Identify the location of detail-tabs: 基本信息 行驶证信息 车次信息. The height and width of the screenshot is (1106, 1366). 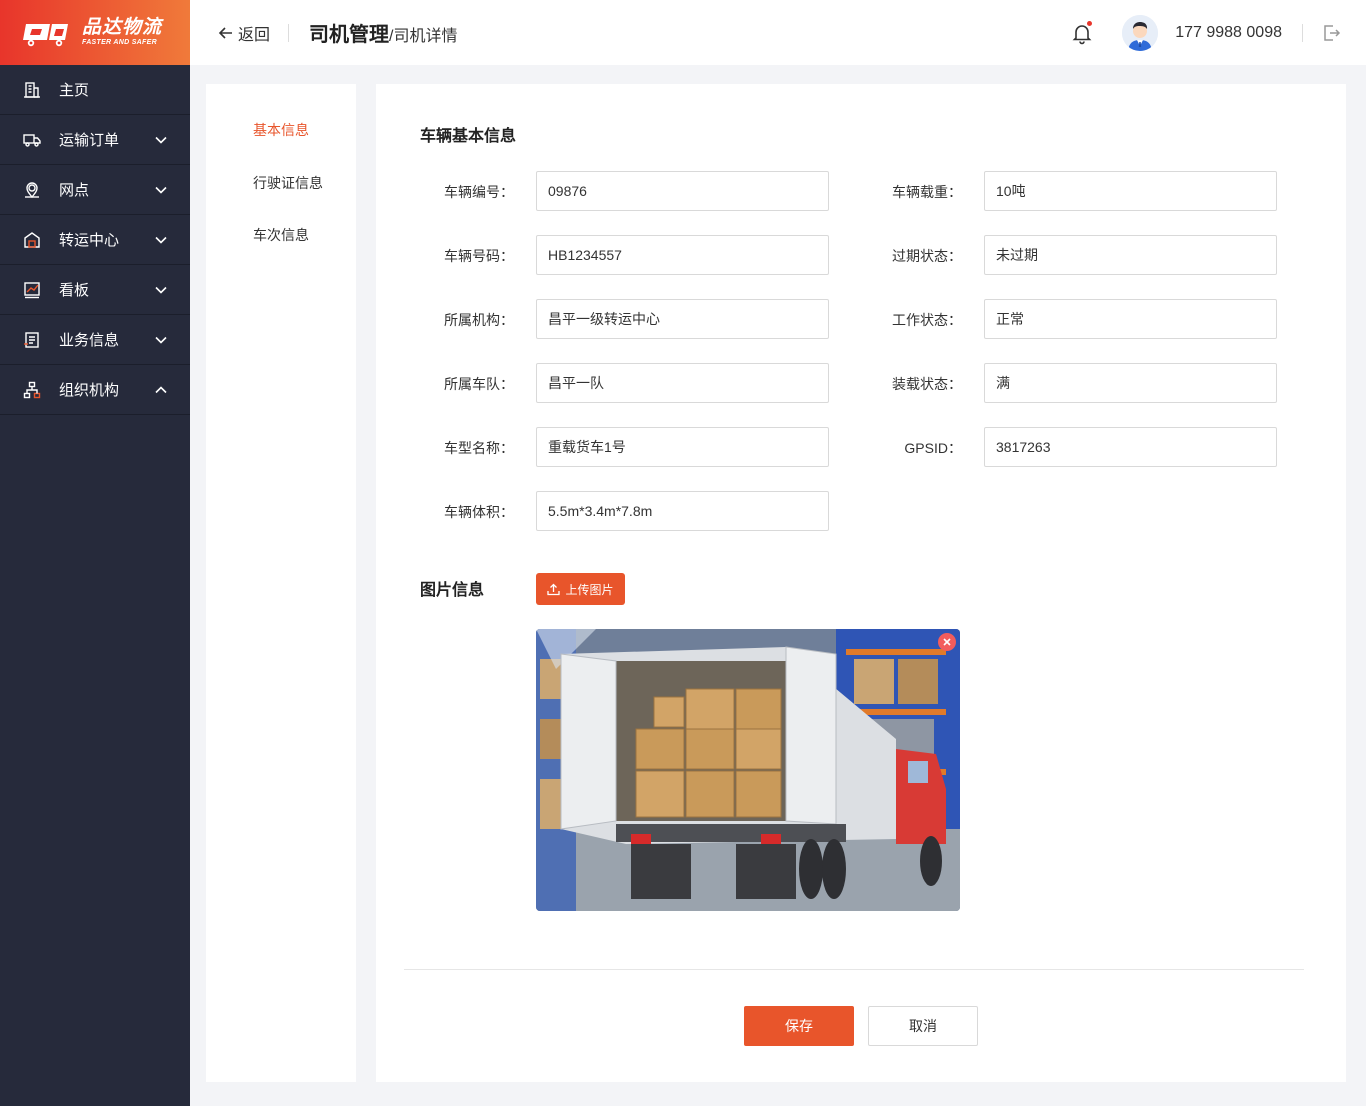
(281, 583).